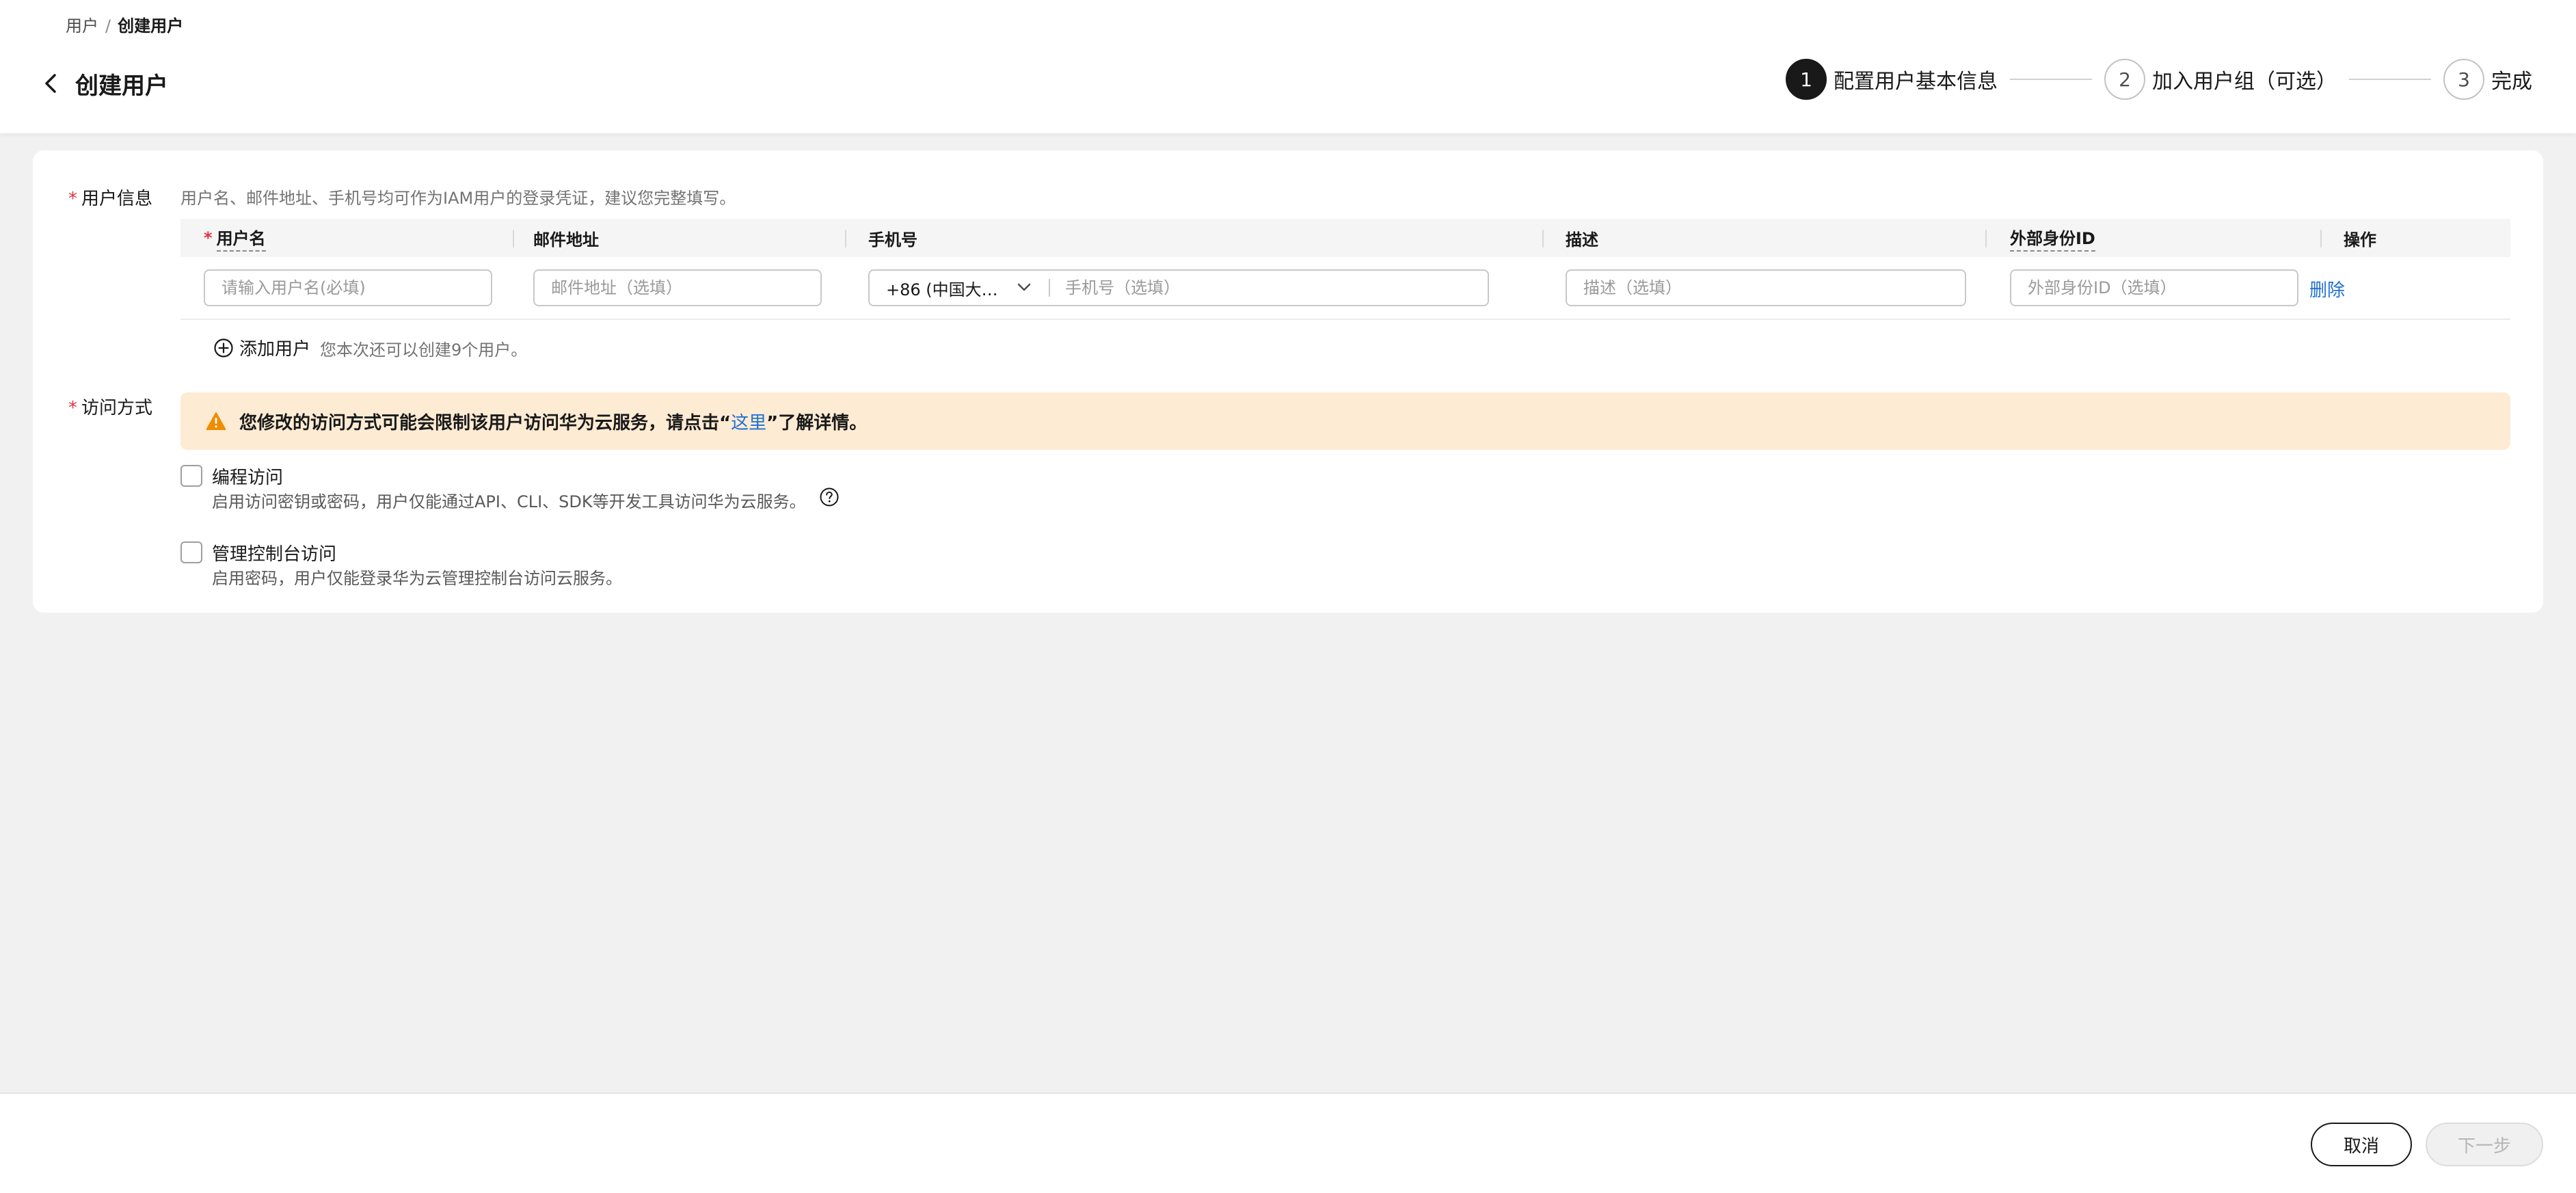 This screenshot has height=1193, width=2576. Describe the element at coordinates (2154, 287) in the screenshot. I see `external-id-input` at that location.